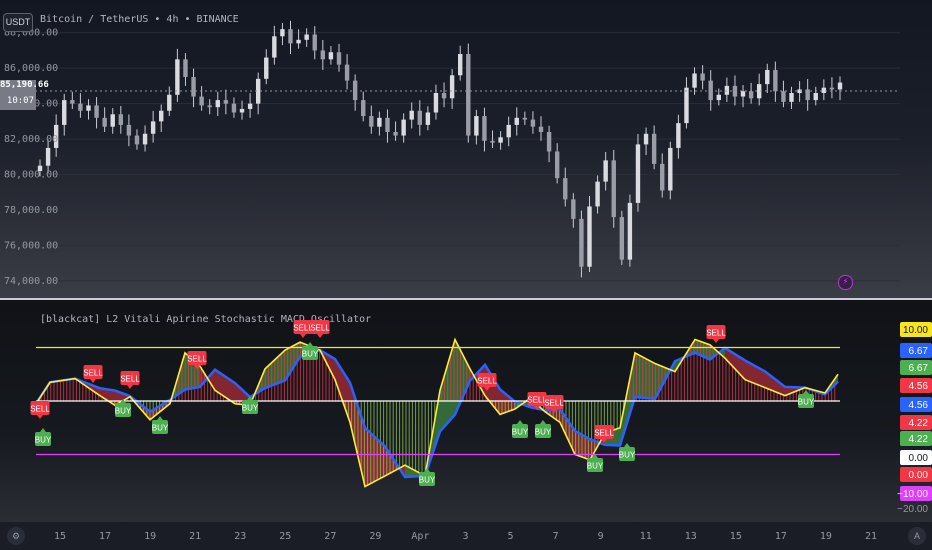  I want to click on time-tick-label: 9, so click(601, 536).